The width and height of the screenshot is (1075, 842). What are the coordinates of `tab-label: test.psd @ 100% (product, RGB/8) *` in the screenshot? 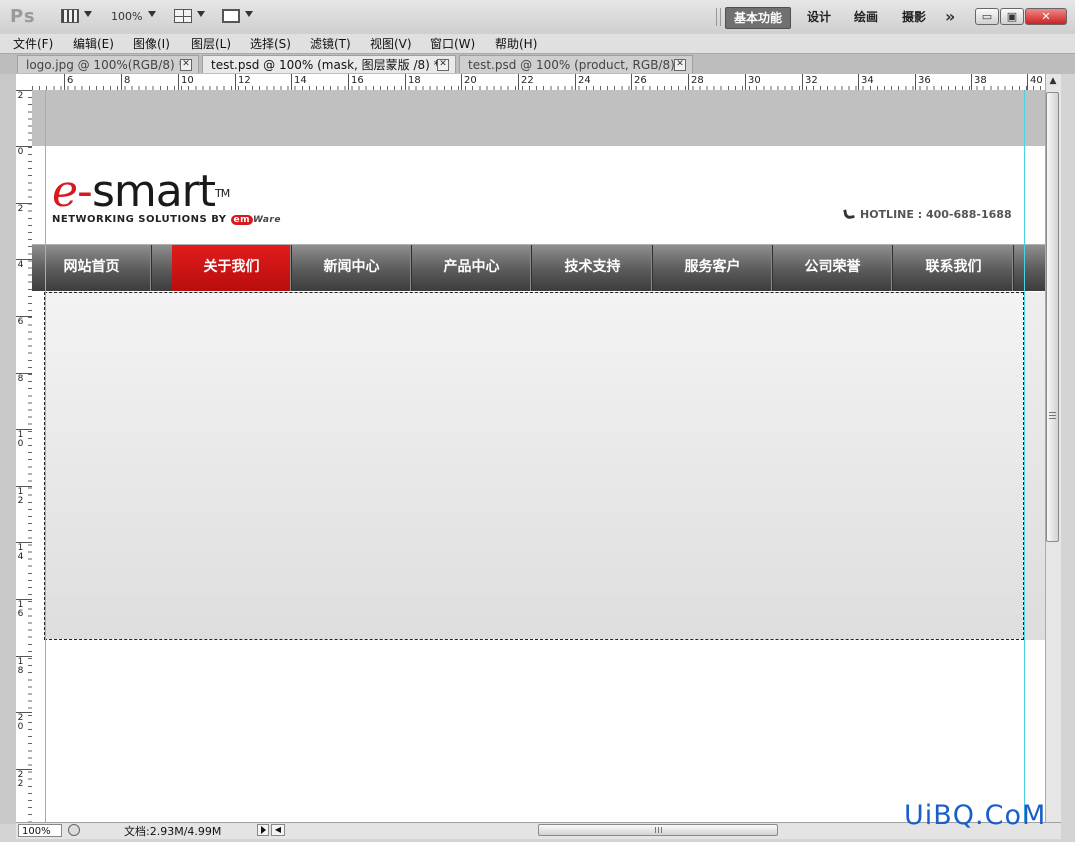 It's located at (576, 65).